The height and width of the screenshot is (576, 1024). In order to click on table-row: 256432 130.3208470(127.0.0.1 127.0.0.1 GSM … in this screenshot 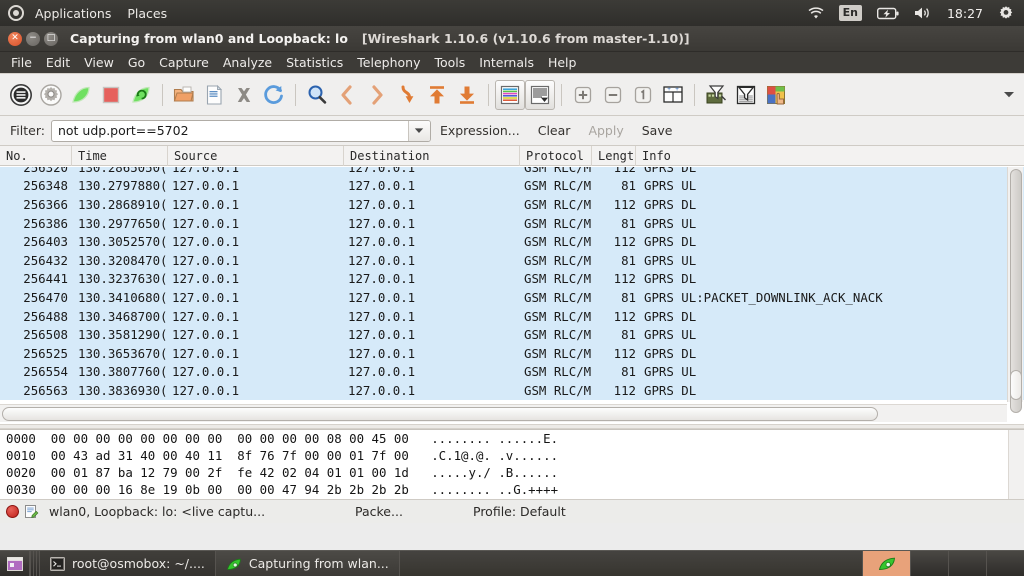, I will do `click(512, 260)`.